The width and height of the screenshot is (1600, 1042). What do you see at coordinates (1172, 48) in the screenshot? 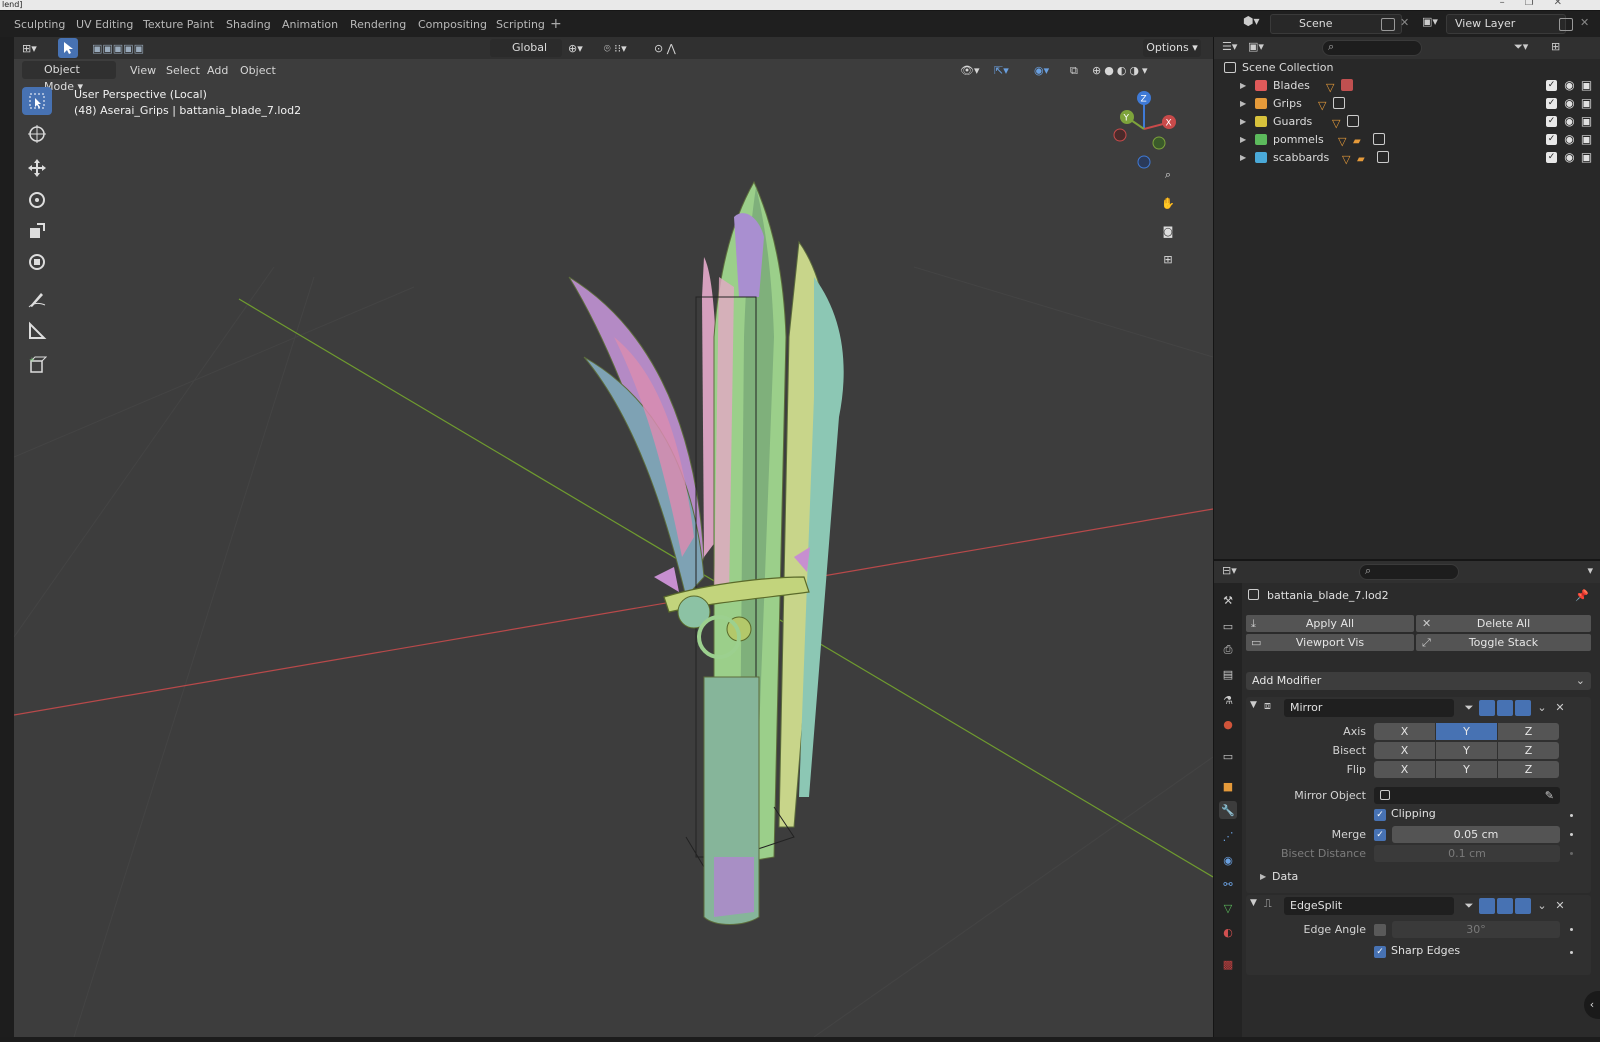
I see `options-dropdown: Options ▾` at bounding box center [1172, 48].